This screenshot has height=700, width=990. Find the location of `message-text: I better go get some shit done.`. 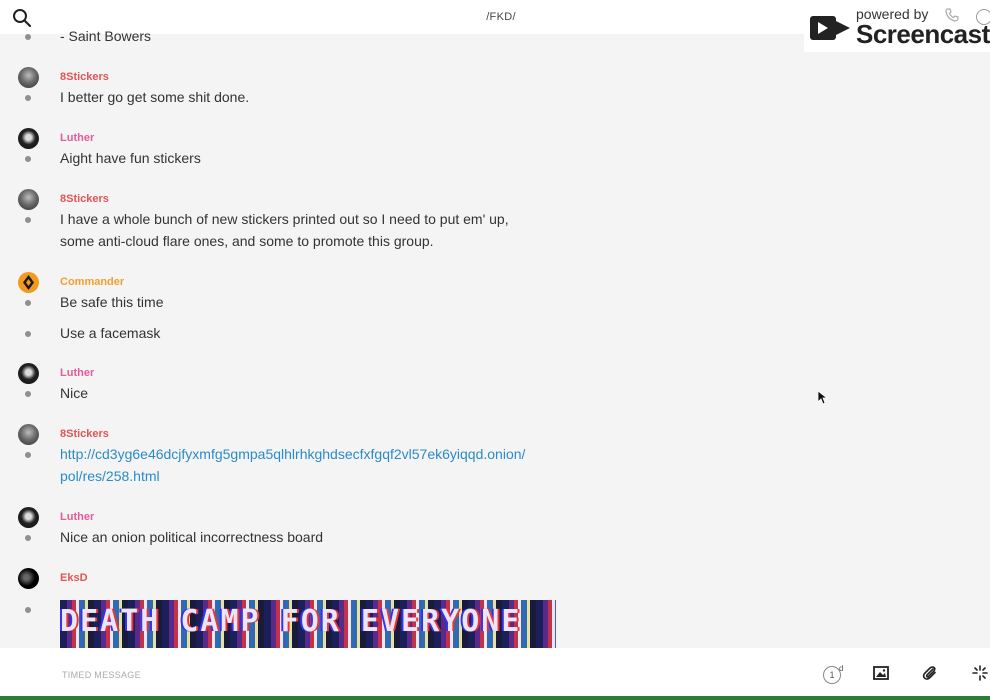

message-text: I better go get some shit done. is located at coordinates (155, 97).